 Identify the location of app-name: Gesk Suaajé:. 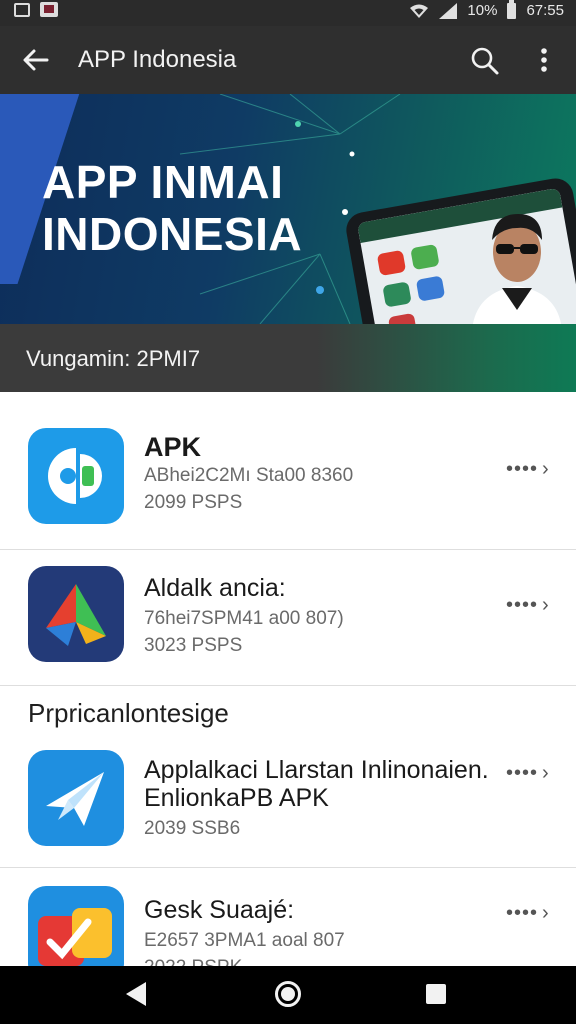
(219, 910).